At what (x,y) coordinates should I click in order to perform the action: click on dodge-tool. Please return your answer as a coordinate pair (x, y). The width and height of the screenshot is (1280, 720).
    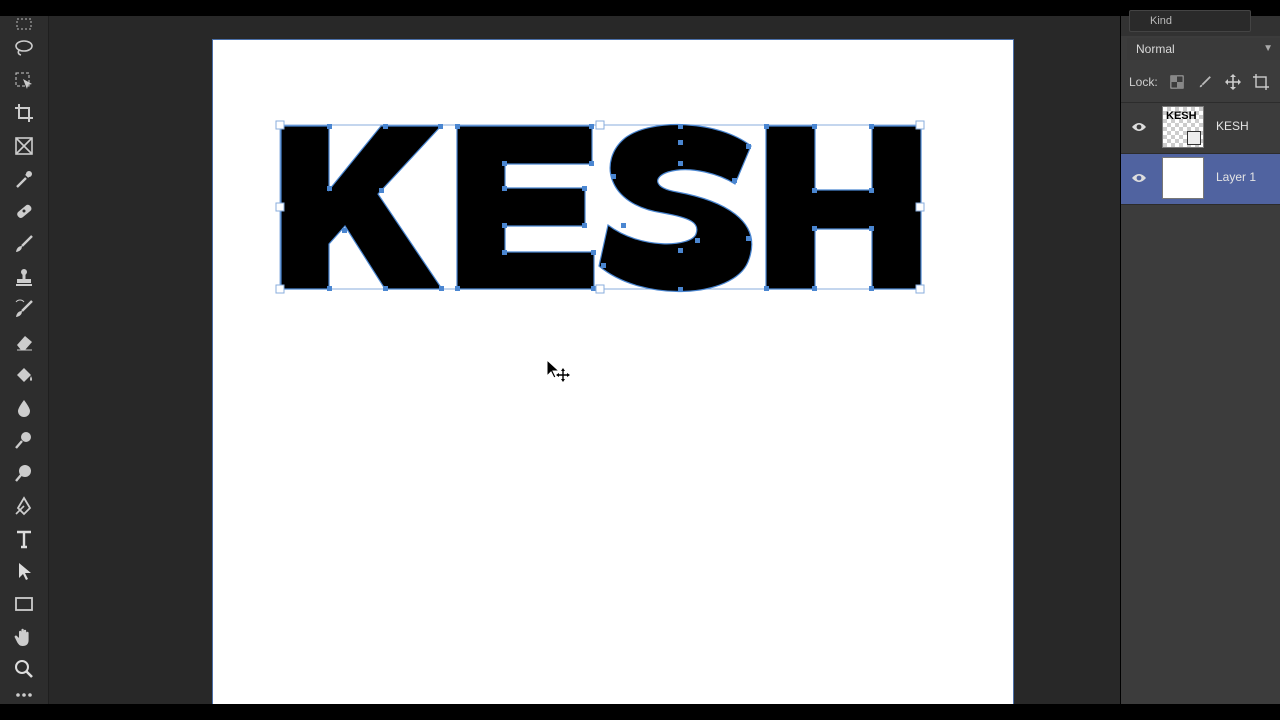
    Looking at the image, I should click on (24, 440).